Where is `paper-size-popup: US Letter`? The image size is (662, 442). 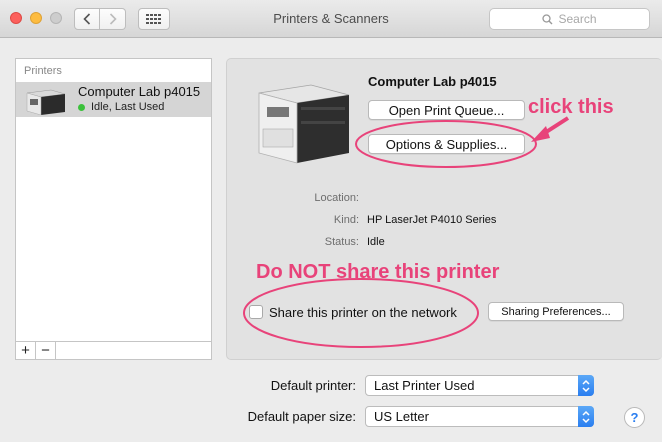 paper-size-popup: US Letter is located at coordinates (479, 416).